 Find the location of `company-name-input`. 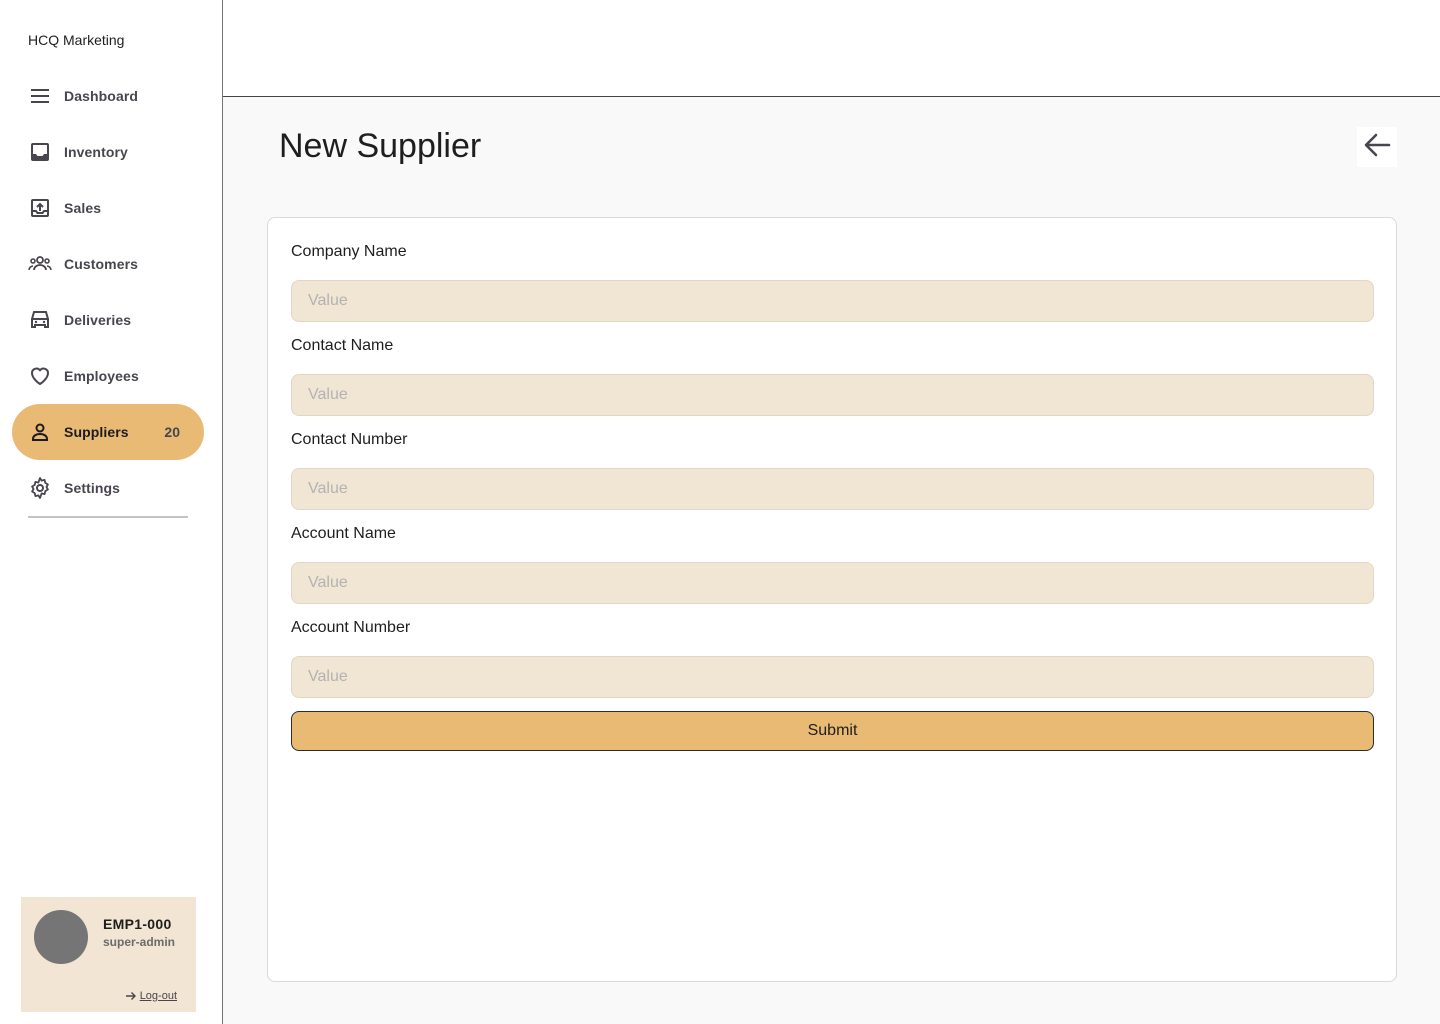

company-name-input is located at coordinates (832, 301).